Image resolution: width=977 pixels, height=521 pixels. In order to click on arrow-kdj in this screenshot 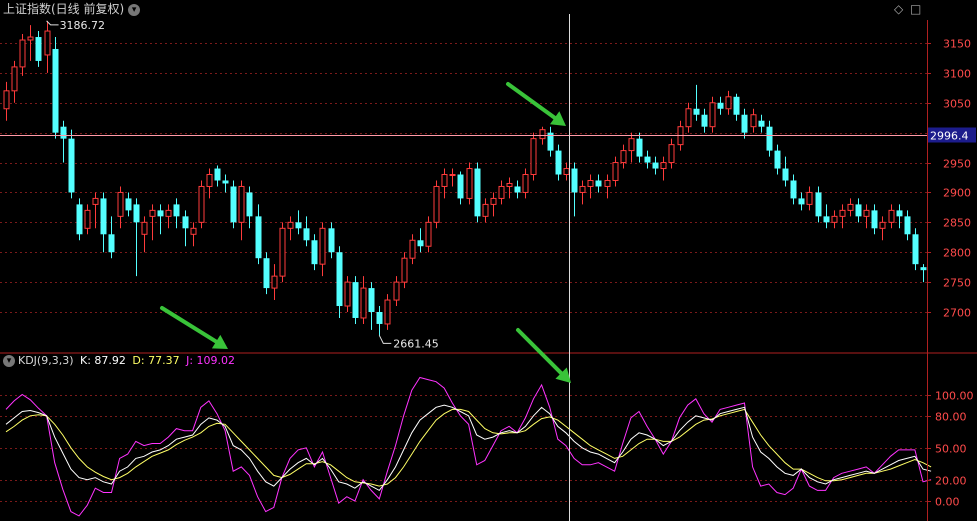, I will do `click(540, 352)`.